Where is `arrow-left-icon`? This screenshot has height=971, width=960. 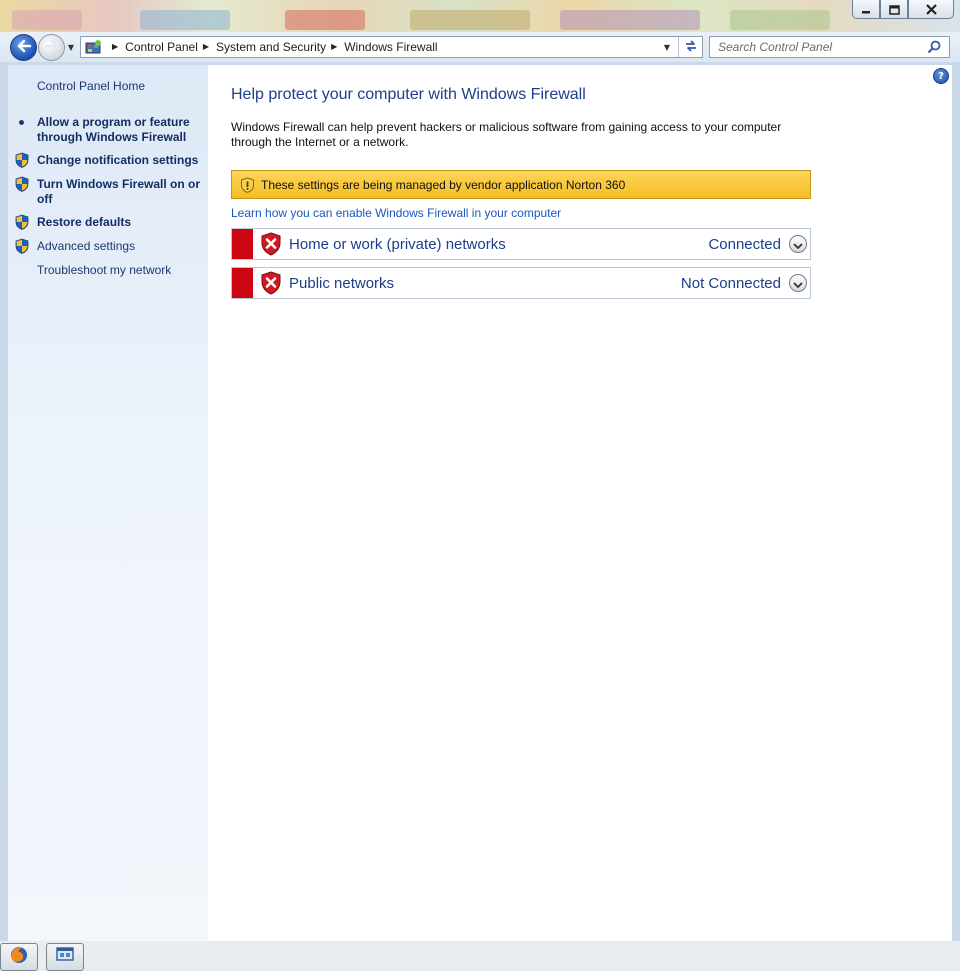 arrow-left-icon is located at coordinates (24, 47).